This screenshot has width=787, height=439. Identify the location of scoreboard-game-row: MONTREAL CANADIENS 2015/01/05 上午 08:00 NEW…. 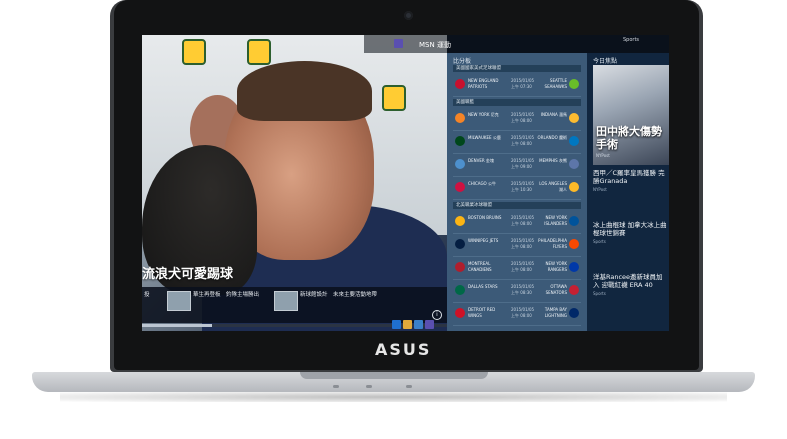
(517, 268).